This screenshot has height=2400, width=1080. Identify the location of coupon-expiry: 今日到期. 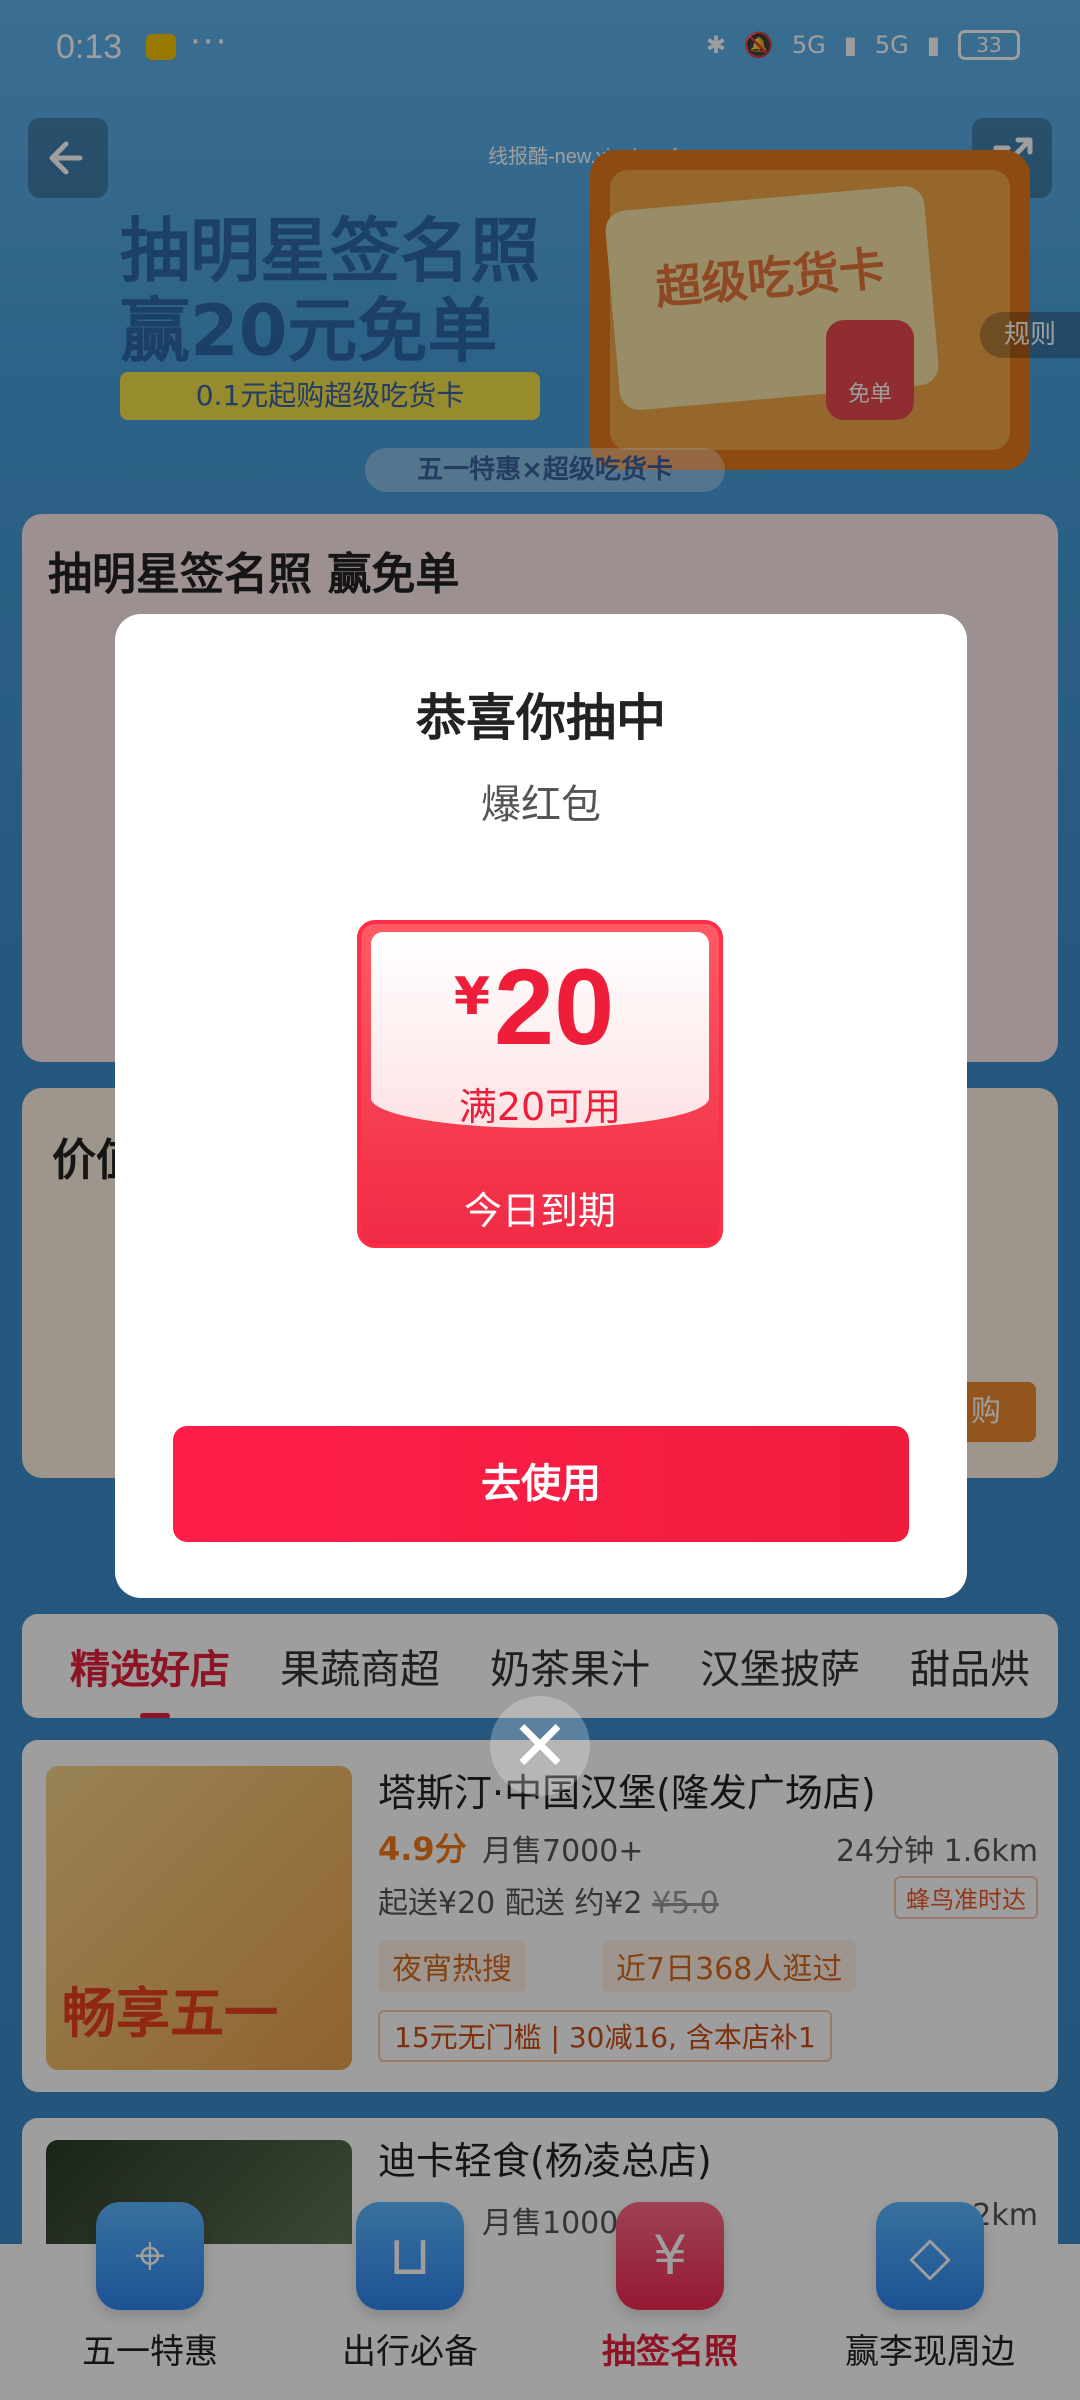
(539, 1211).